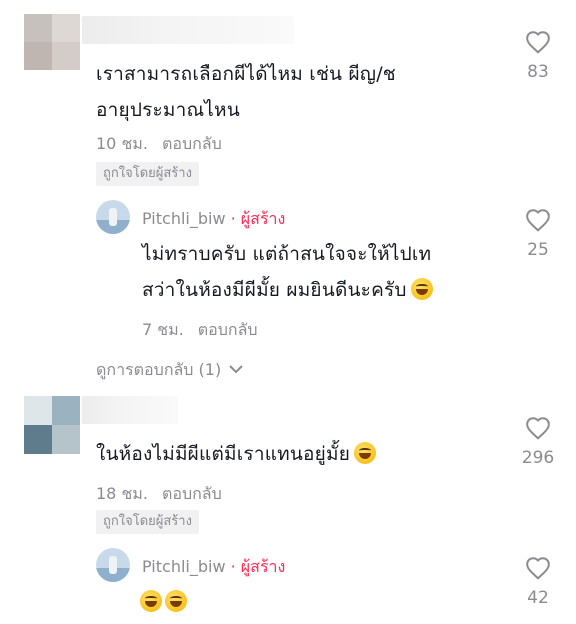 The width and height of the screenshot is (576, 624). Describe the element at coordinates (538, 458) in the screenshot. I see `like-count: 296` at that location.